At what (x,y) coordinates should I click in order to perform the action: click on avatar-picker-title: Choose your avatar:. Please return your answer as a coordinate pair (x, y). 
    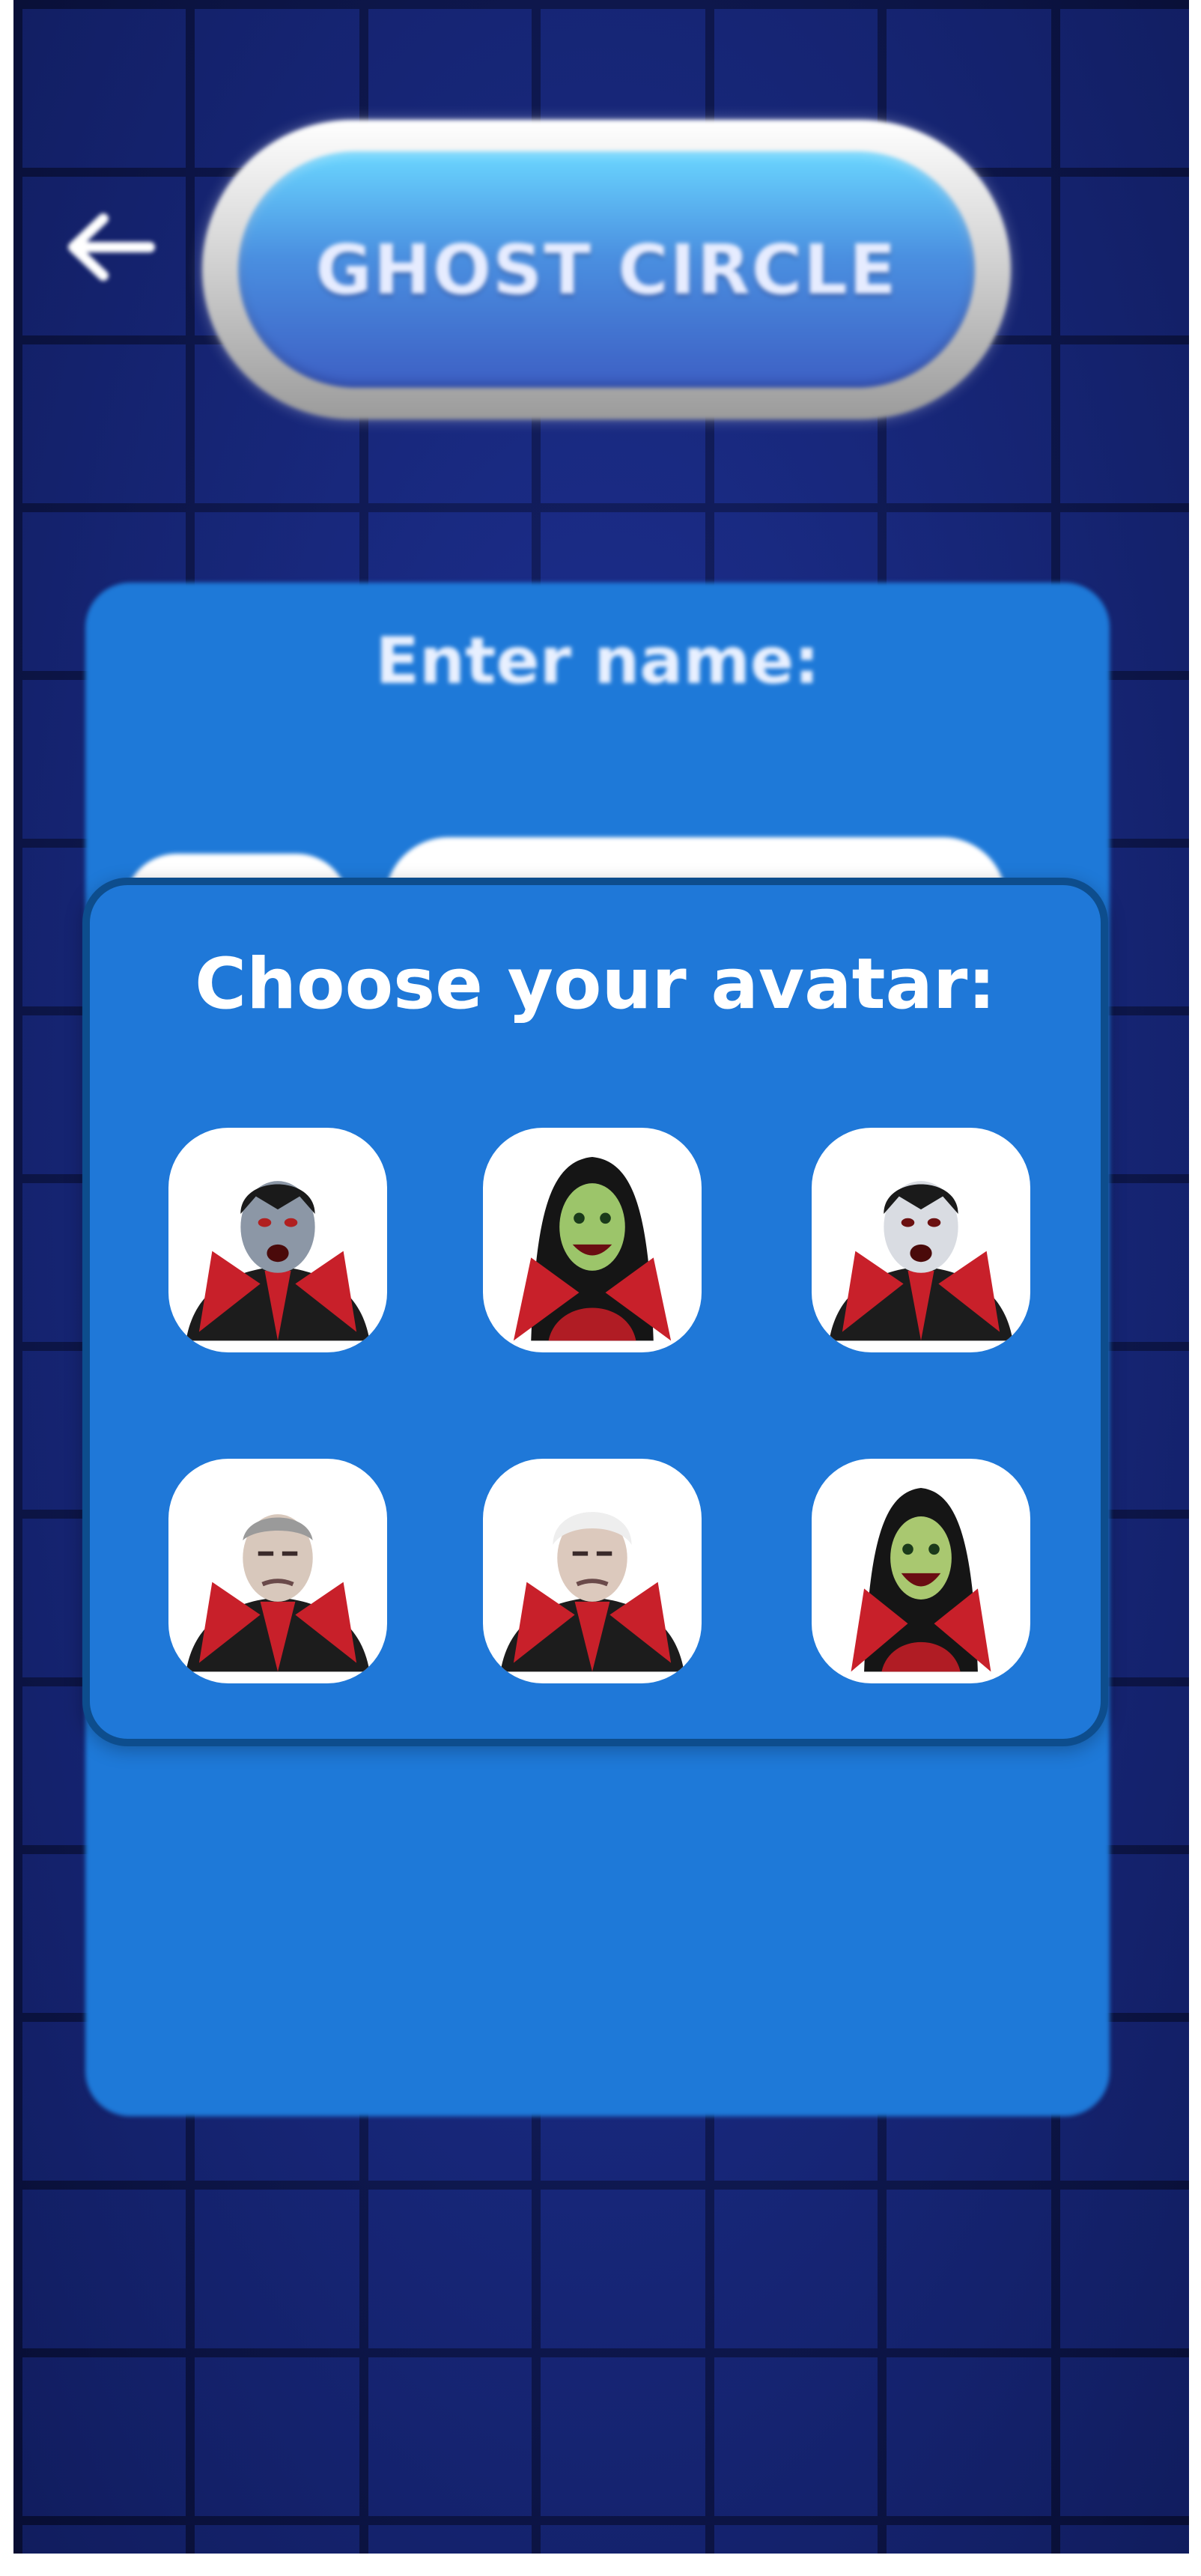
    Looking at the image, I should click on (595, 984).